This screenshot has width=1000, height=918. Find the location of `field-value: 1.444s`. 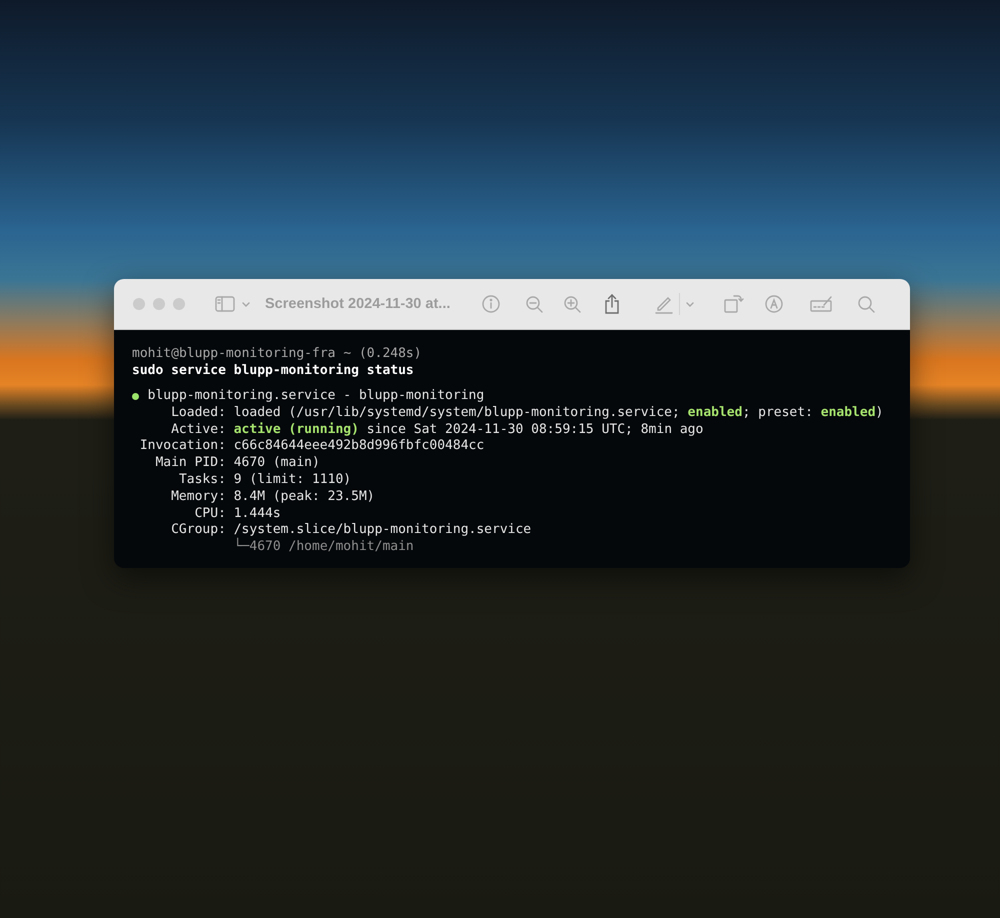

field-value: 1.444s is located at coordinates (257, 514).